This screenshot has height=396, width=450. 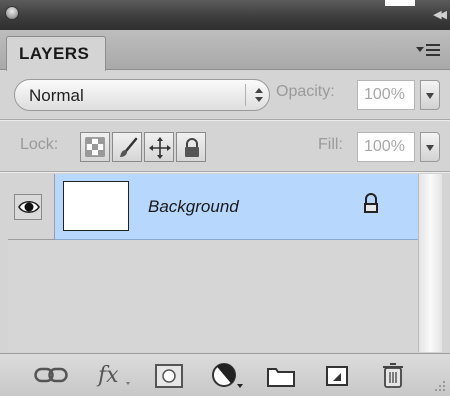 What do you see at coordinates (142, 95) in the screenshot?
I see `blend-mode-select: Normal` at bounding box center [142, 95].